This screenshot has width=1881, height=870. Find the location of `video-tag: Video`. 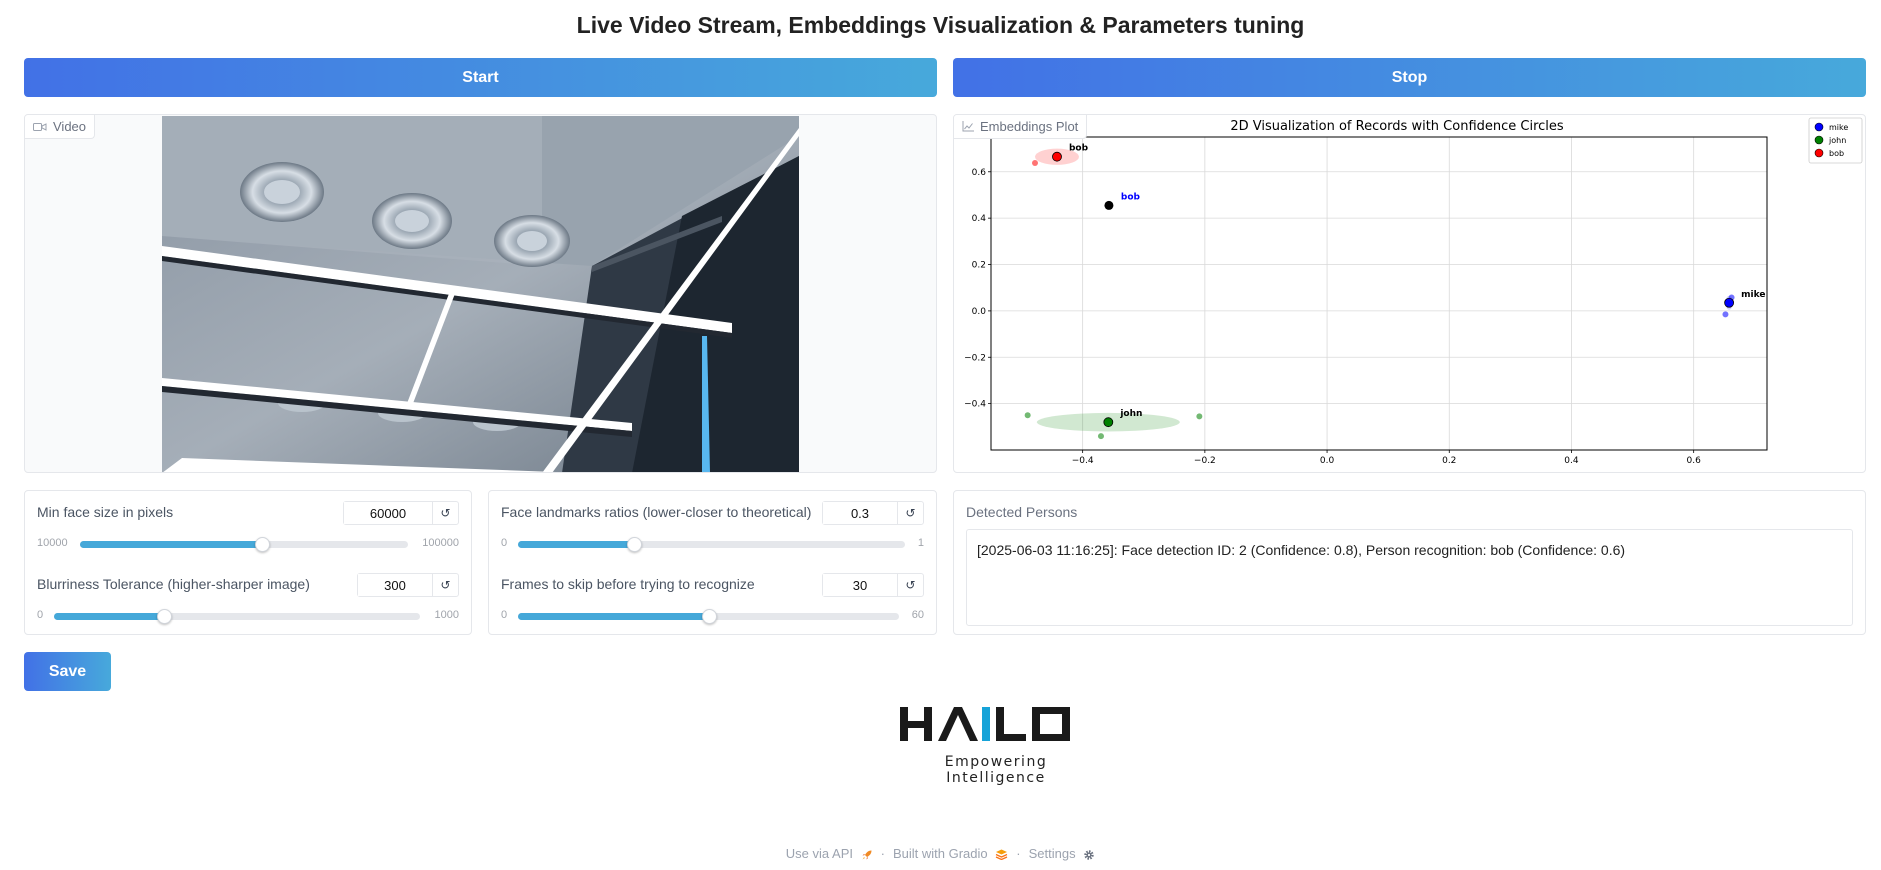

video-tag: Video is located at coordinates (60, 127).